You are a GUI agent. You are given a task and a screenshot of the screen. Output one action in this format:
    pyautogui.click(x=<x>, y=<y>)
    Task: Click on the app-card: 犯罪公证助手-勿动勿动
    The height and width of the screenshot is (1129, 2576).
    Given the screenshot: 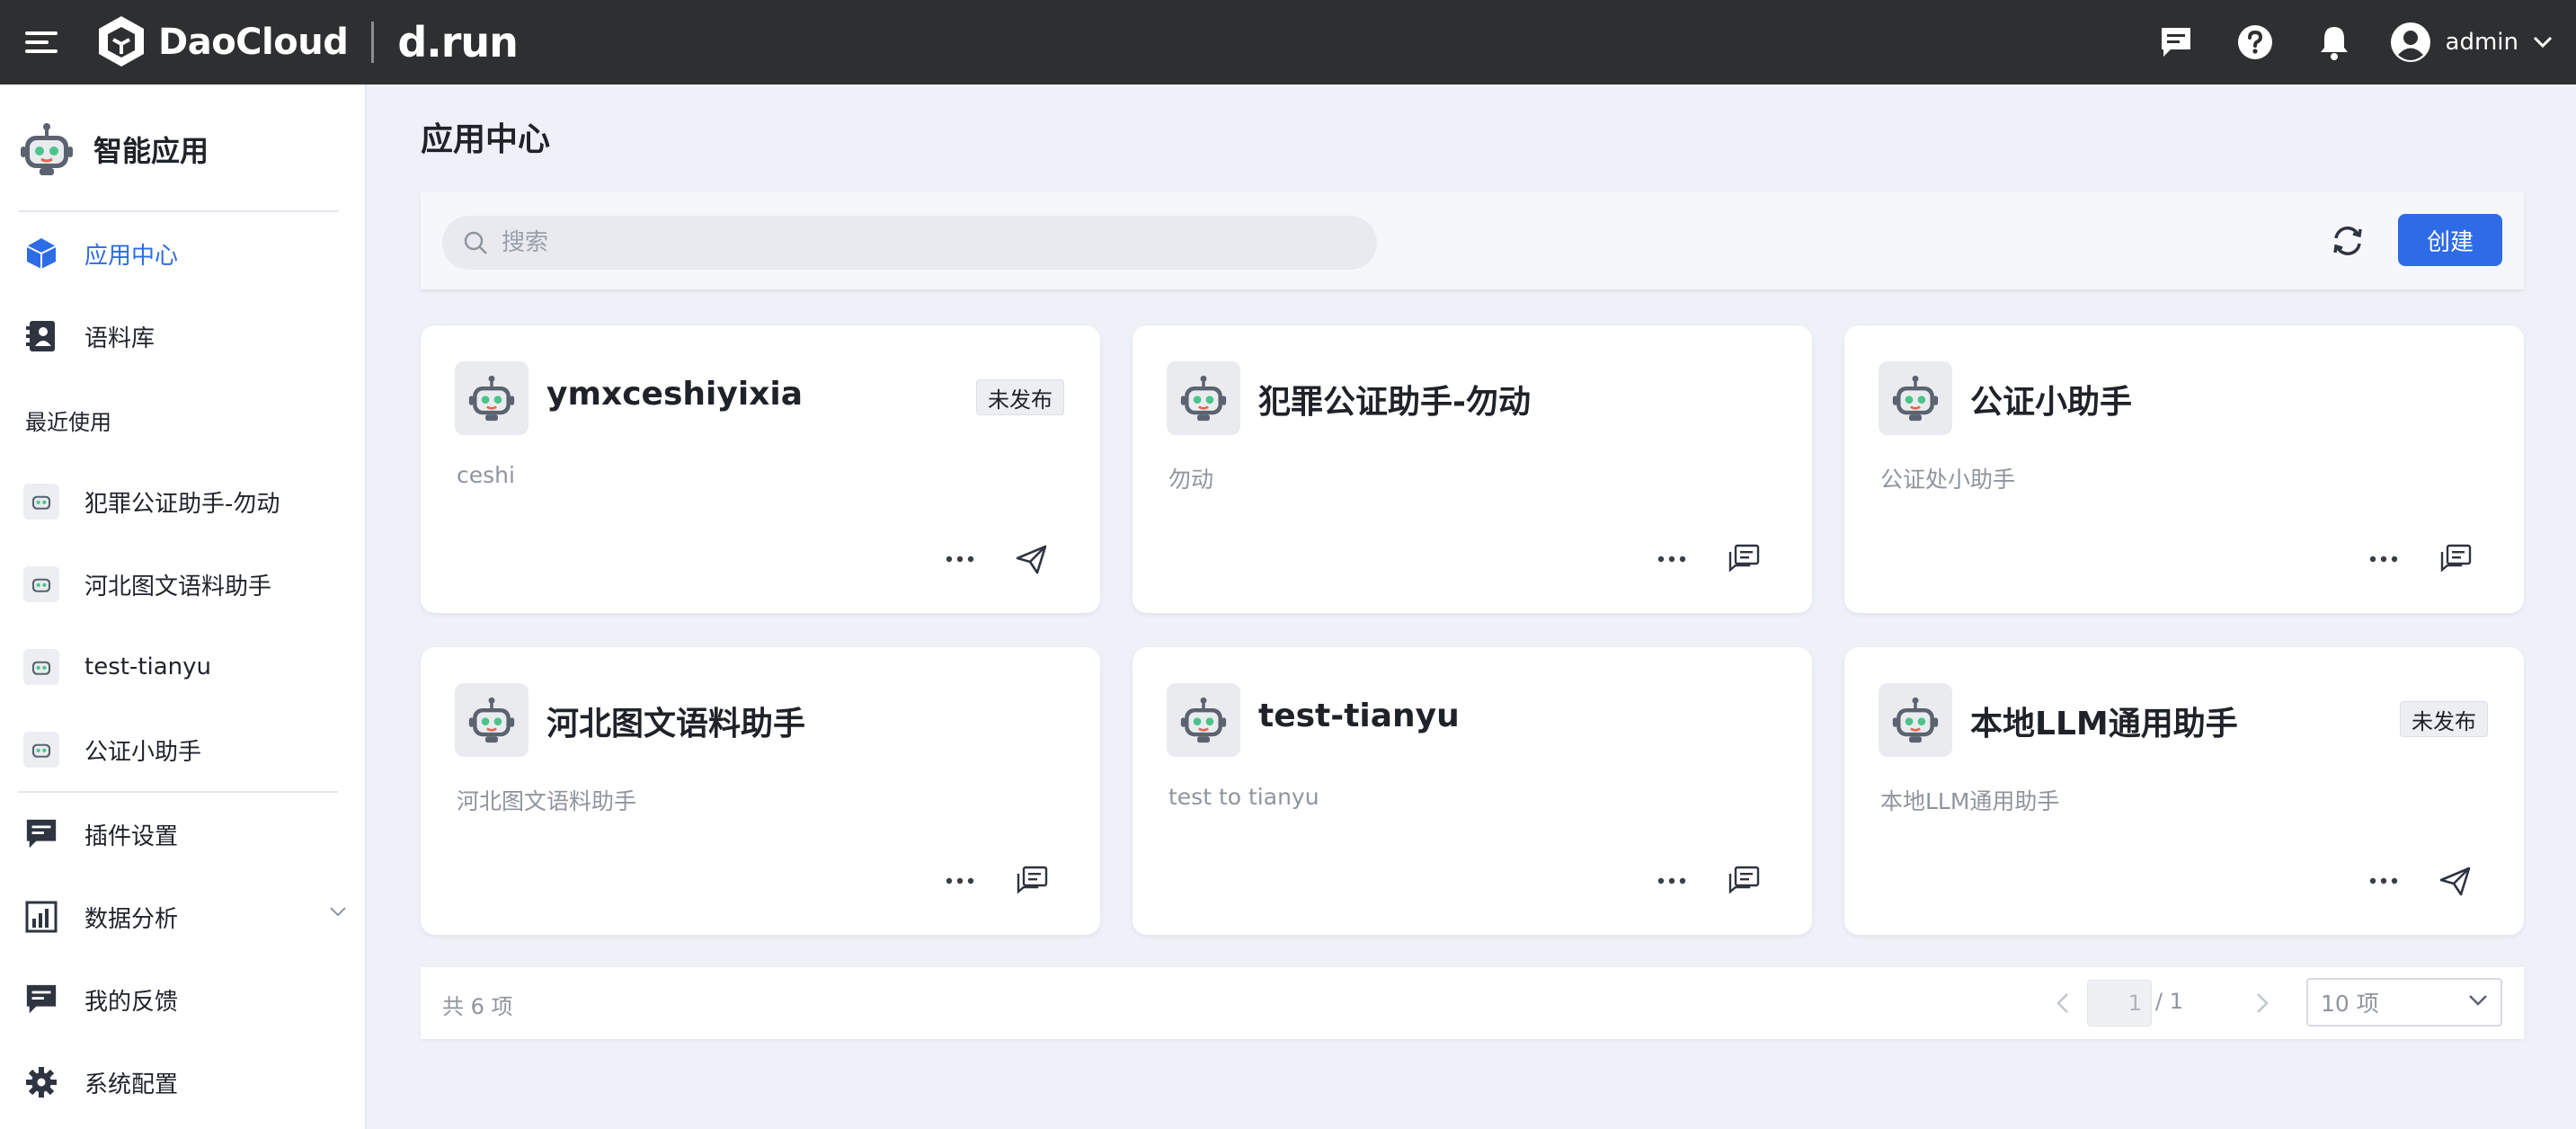 What is the action you would take?
    pyautogui.click(x=1472, y=469)
    